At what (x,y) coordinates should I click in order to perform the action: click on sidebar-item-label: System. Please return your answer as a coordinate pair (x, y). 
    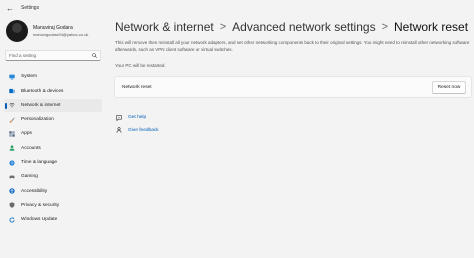
    Looking at the image, I should click on (29, 77).